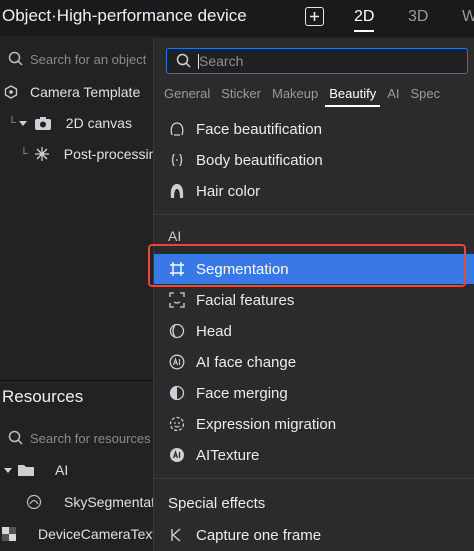 The image size is (474, 551). What do you see at coordinates (314, 191) in the screenshot?
I see `menu-item-hair-color: Hair color` at bounding box center [314, 191].